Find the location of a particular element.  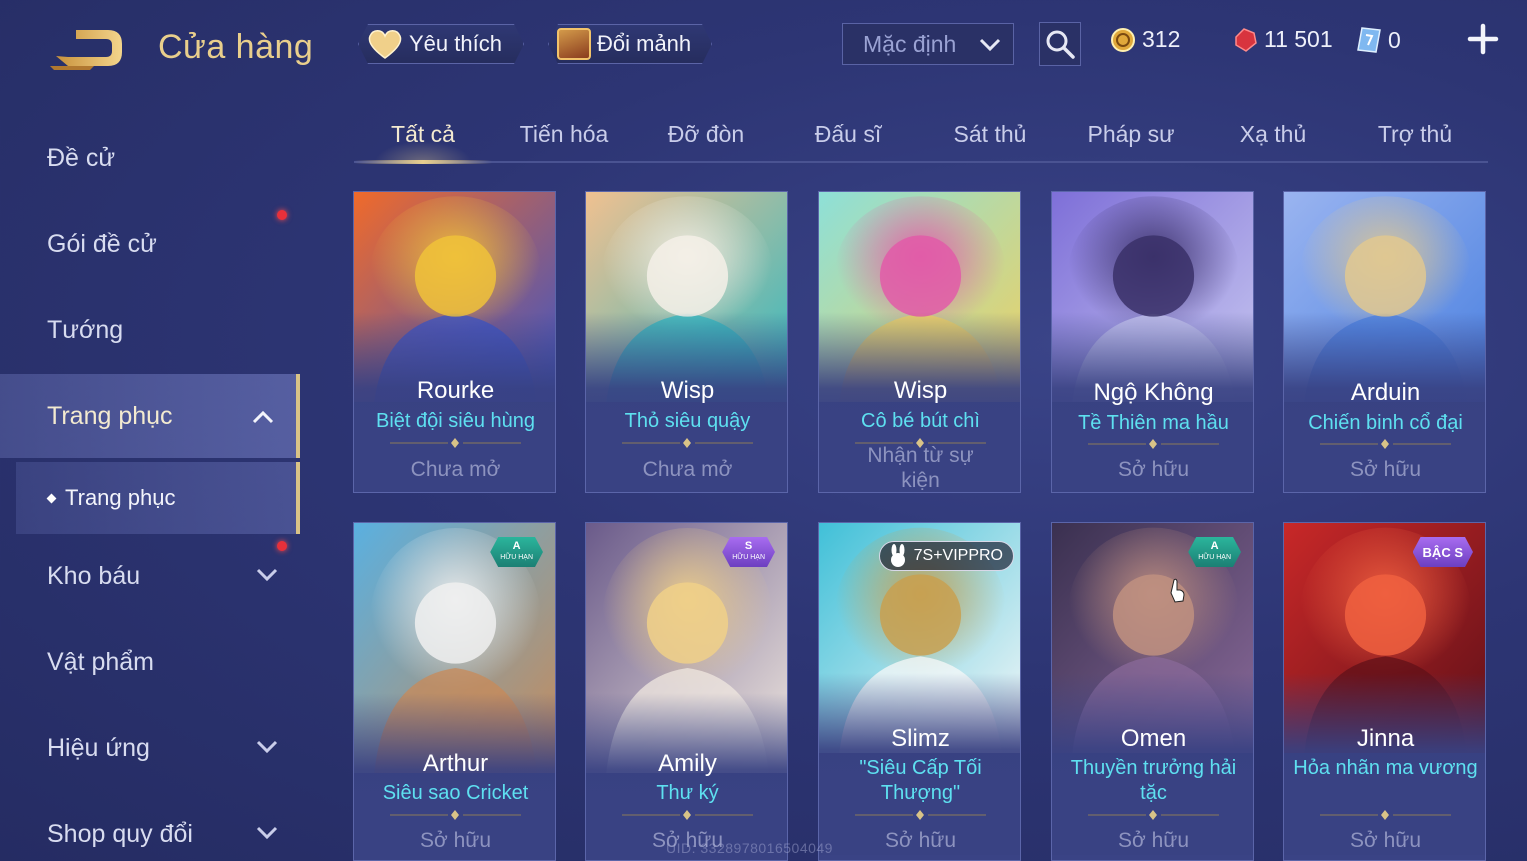

search-button is located at coordinates (1060, 44).